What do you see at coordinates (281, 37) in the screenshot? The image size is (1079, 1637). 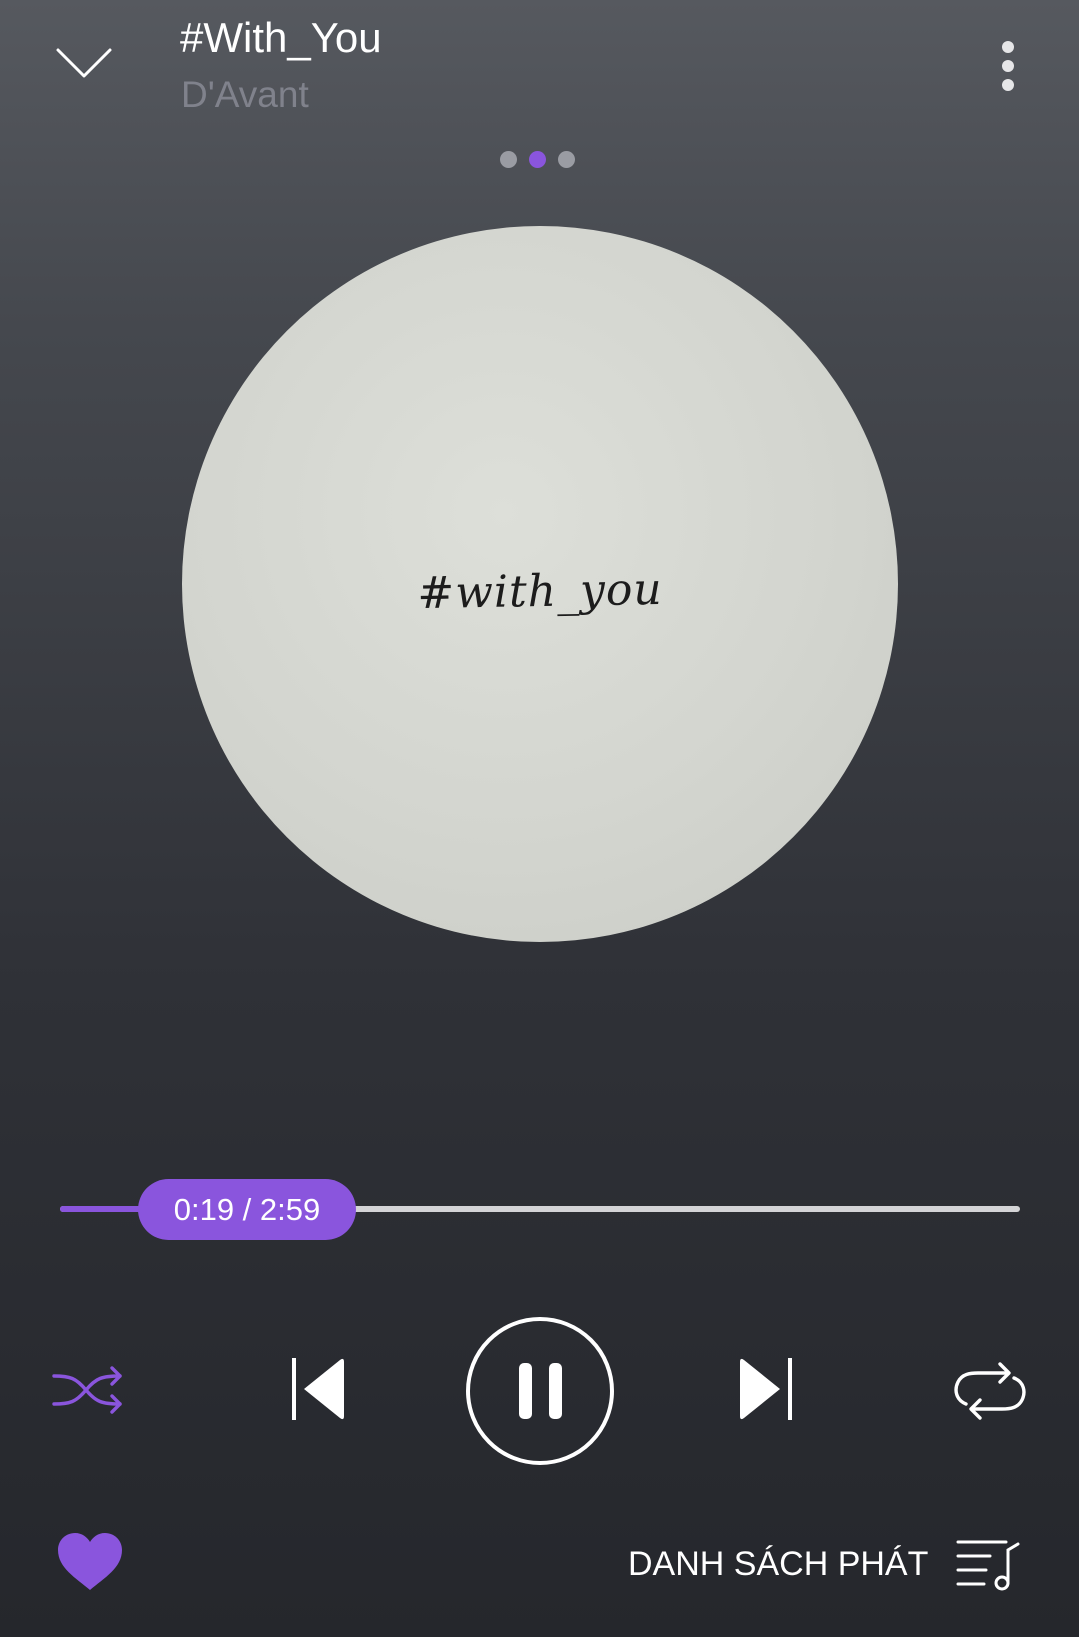 I see `song-title: #With_You` at bounding box center [281, 37].